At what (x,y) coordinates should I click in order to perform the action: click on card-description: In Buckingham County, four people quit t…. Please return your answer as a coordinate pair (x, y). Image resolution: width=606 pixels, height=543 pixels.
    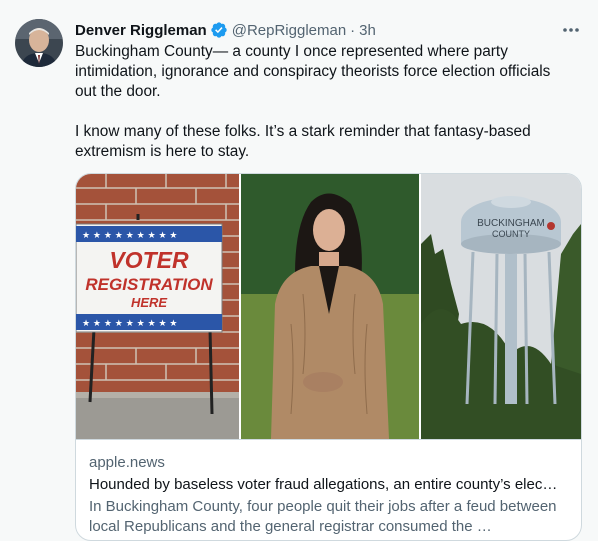
    Looking at the image, I should click on (323, 516).